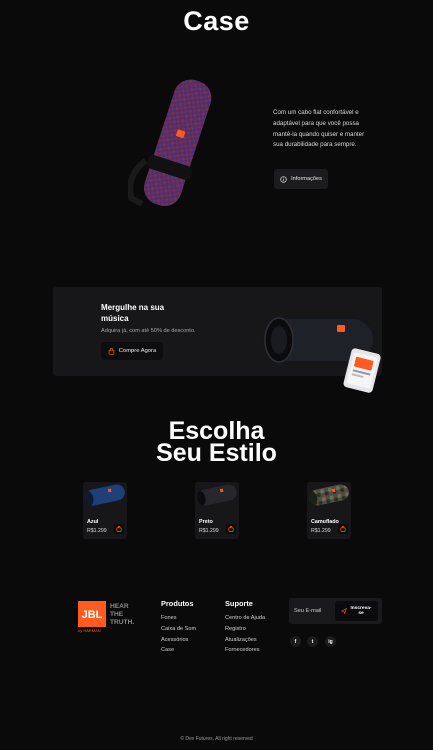  Describe the element at coordinates (117, 614) in the screenshot. I see `svg-text: THE` at that location.